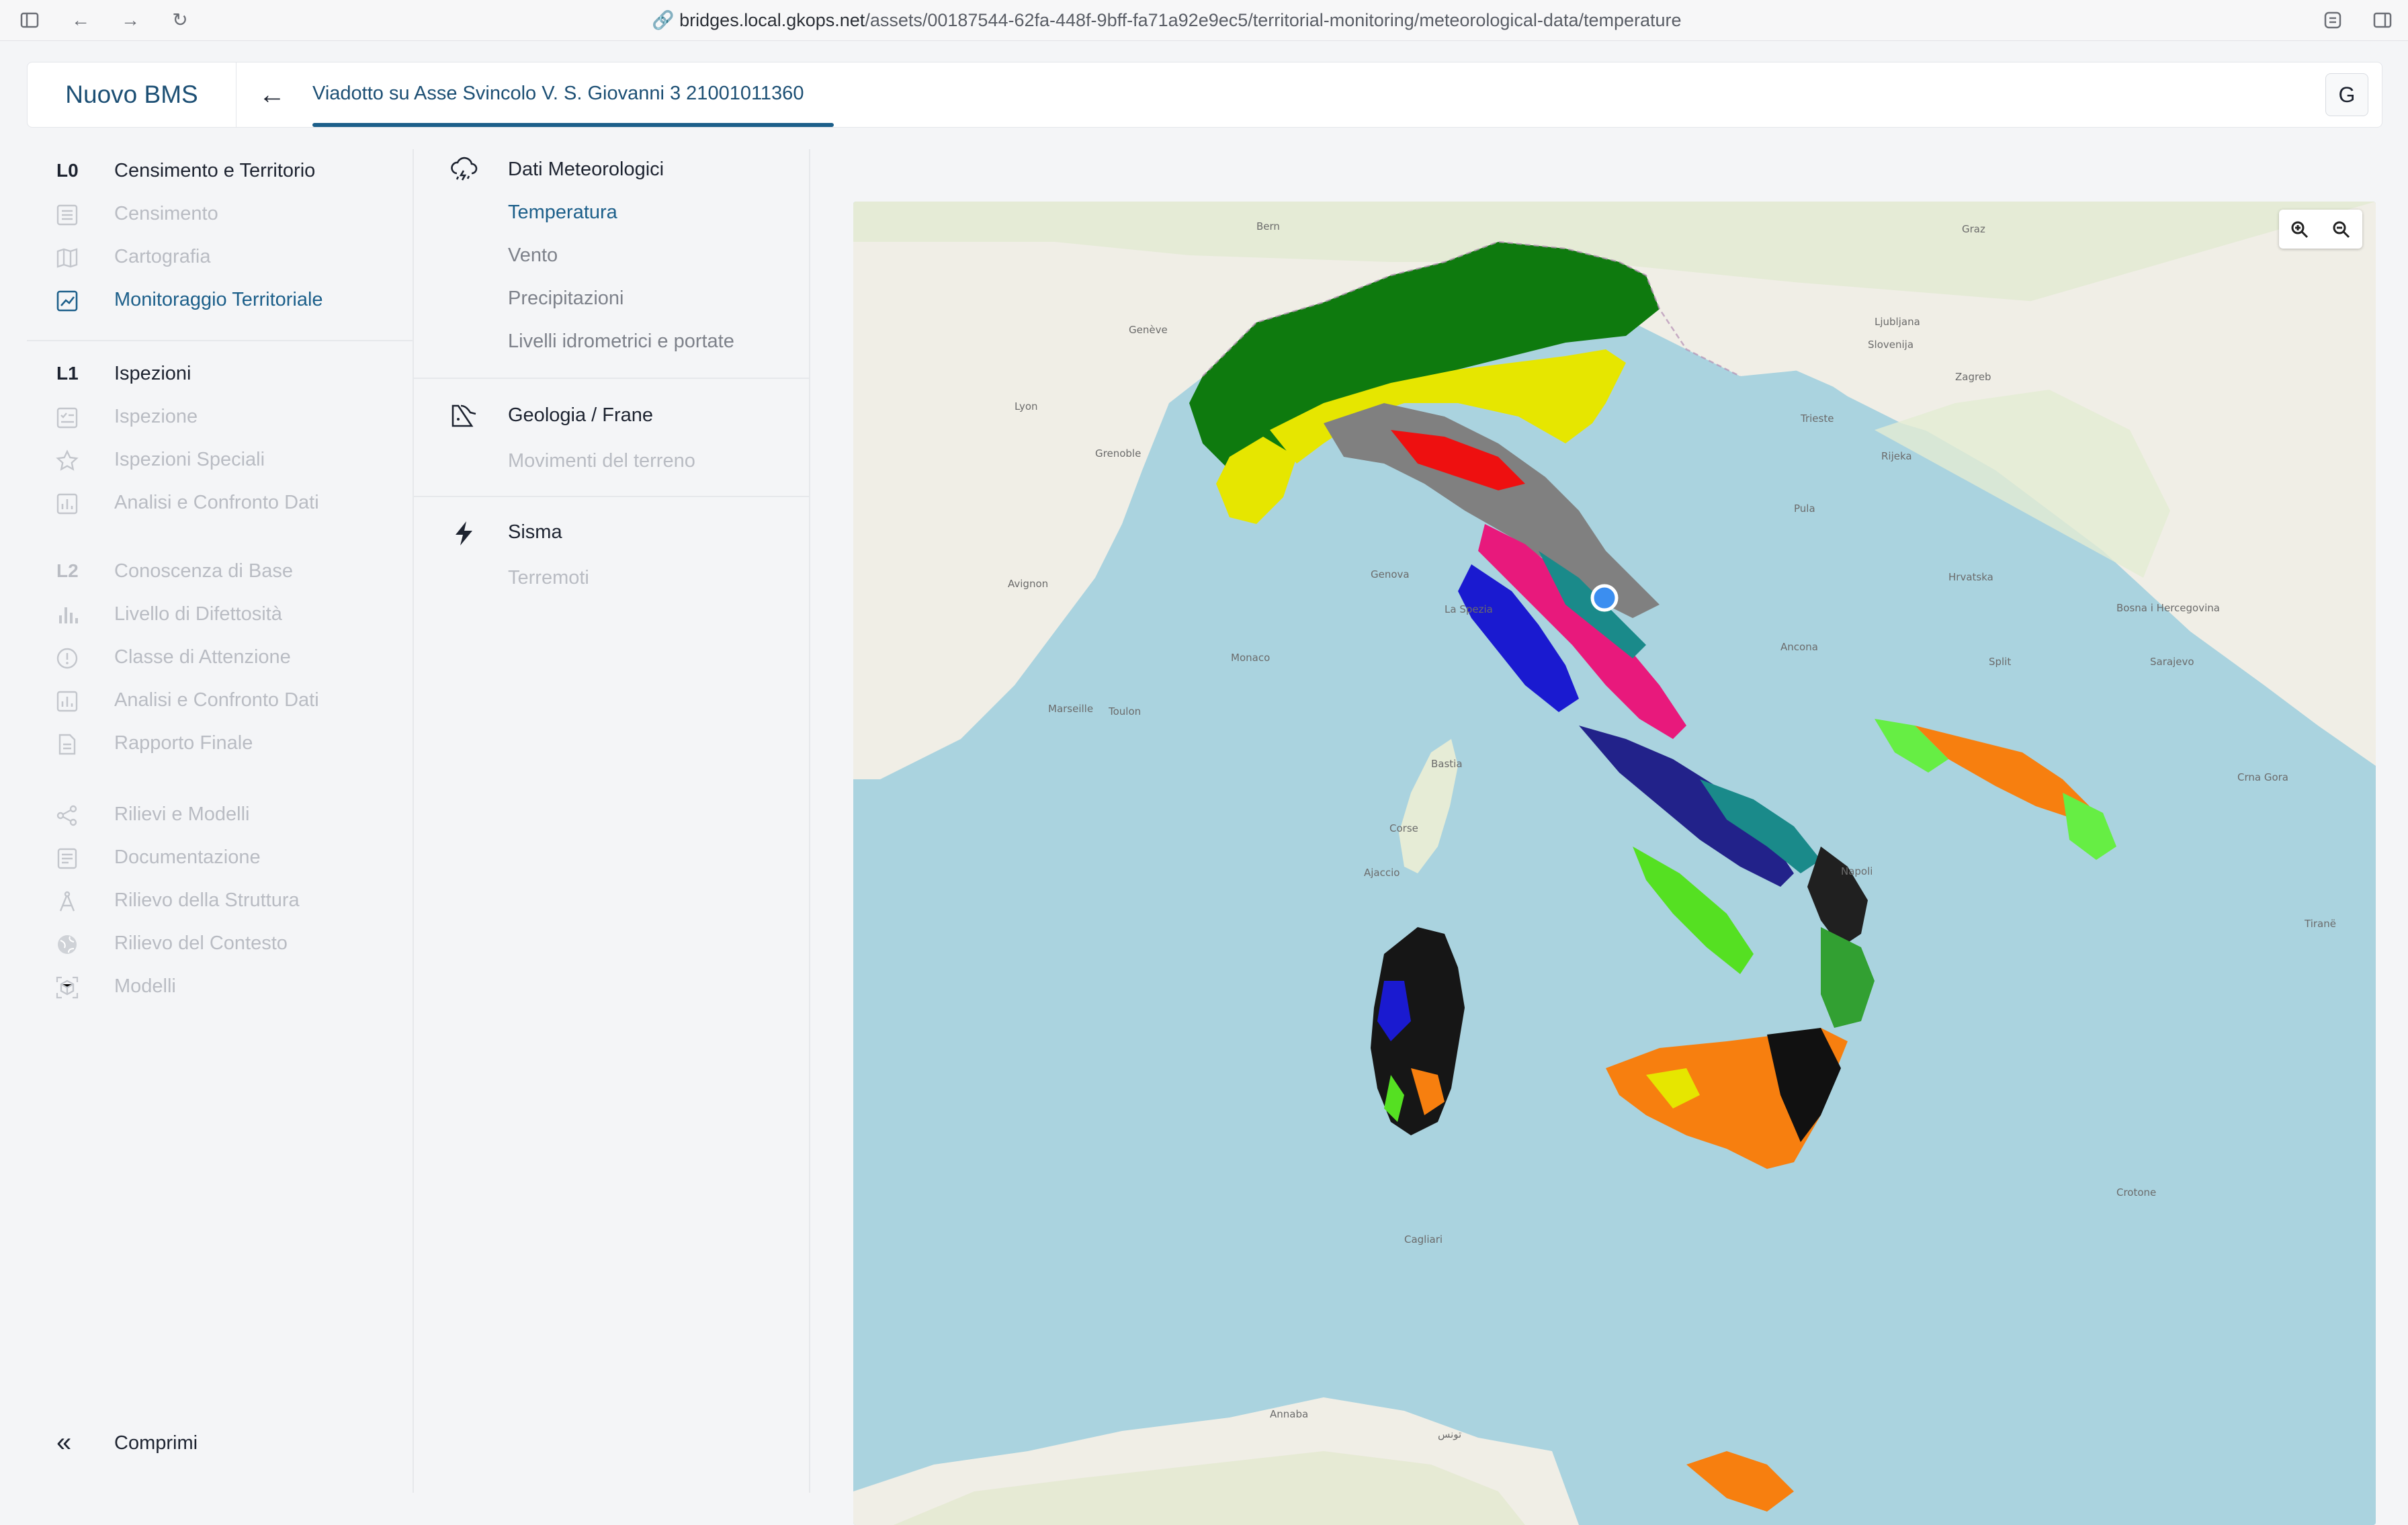 This screenshot has width=2408, height=1525. What do you see at coordinates (2136, 1192) in the screenshot?
I see `place-label: Crotone` at bounding box center [2136, 1192].